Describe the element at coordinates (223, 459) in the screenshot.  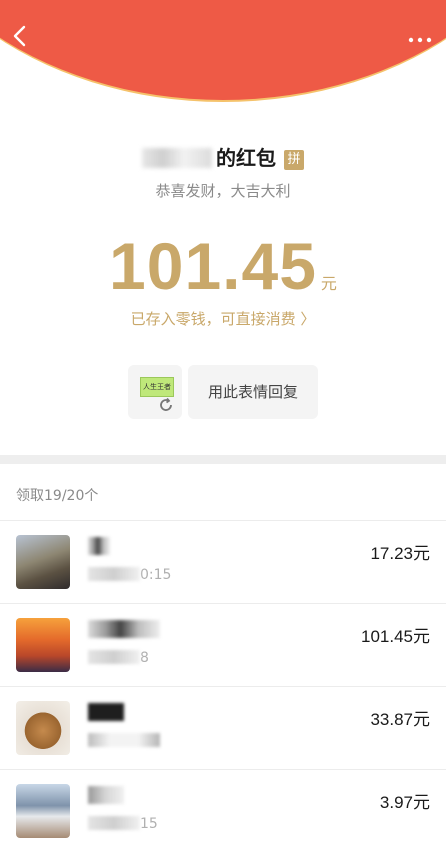
I see `section-divider` at that location.